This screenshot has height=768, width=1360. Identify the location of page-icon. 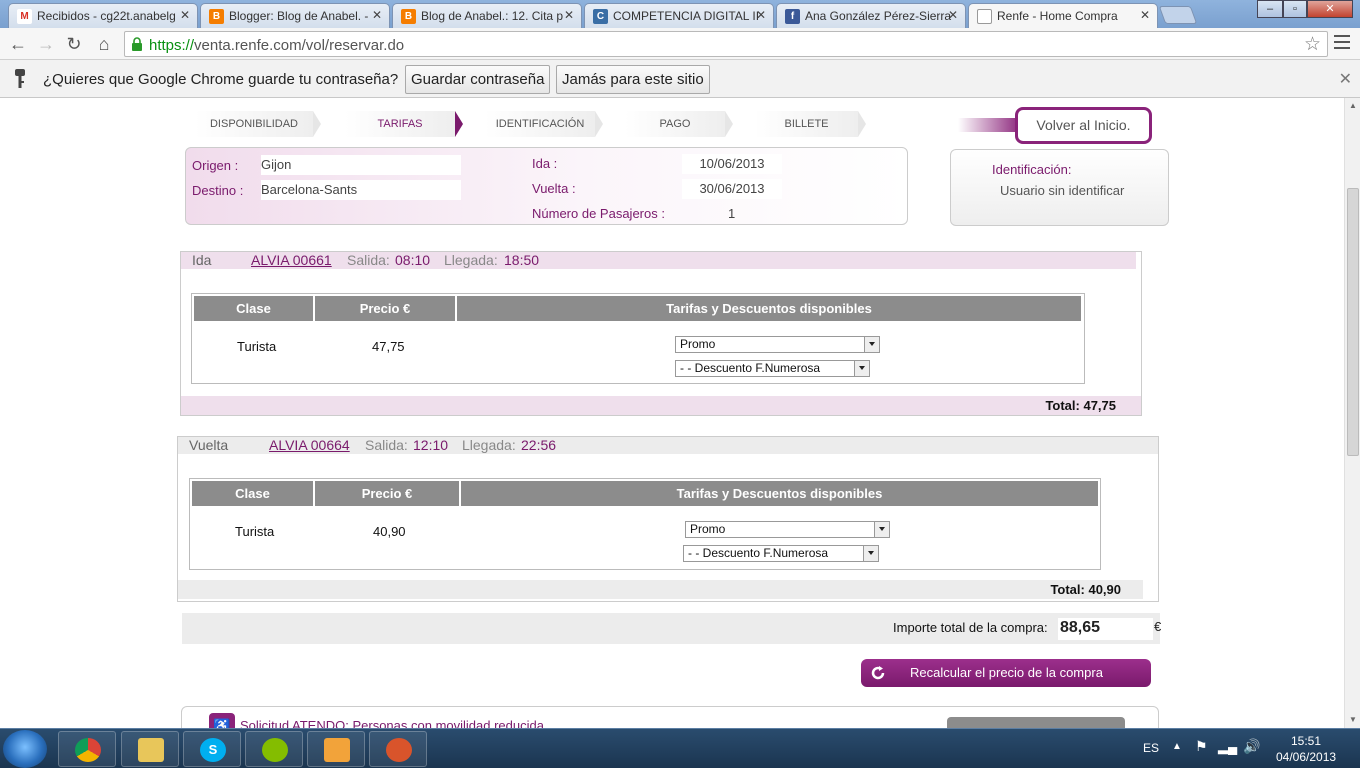
(984, 16).